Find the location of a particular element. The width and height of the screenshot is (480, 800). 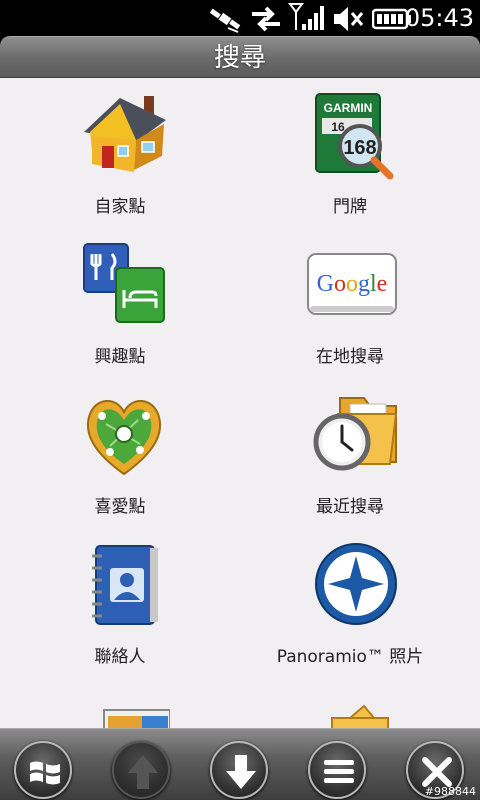

garmin-number: 168 is located at coordinates (359, 148).